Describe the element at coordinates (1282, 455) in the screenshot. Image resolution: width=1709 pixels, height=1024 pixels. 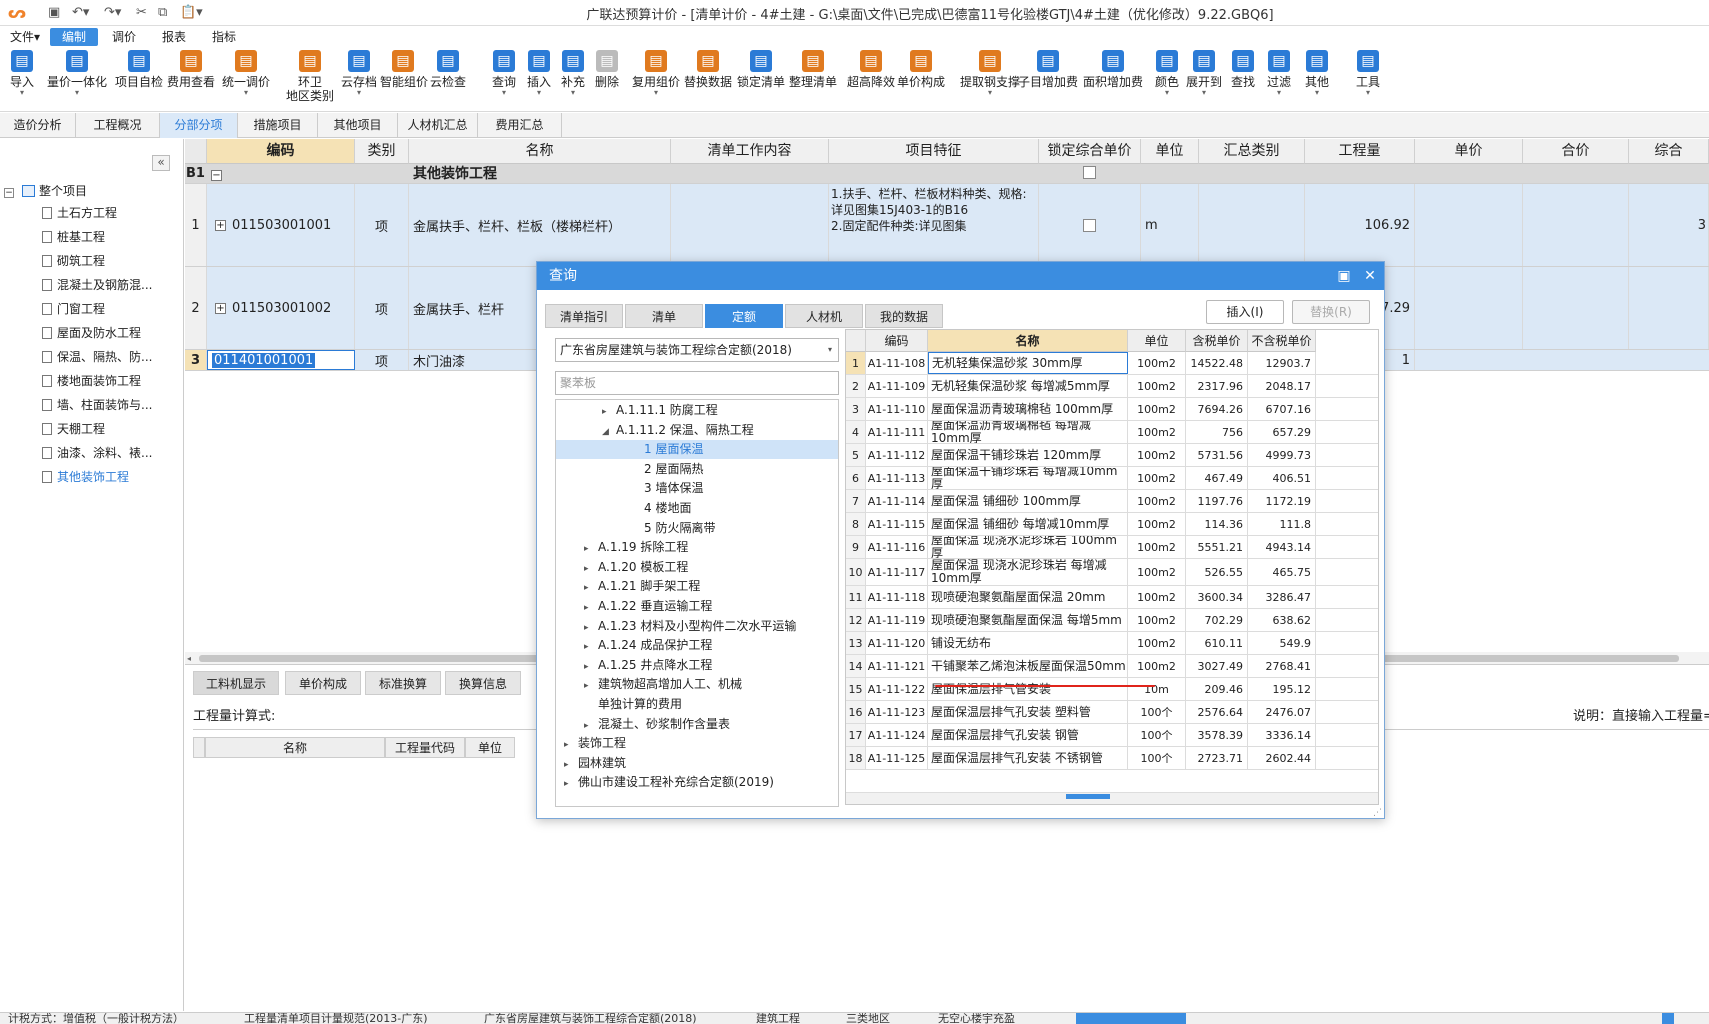
I see `cell-notax: 4999.73` at that location.